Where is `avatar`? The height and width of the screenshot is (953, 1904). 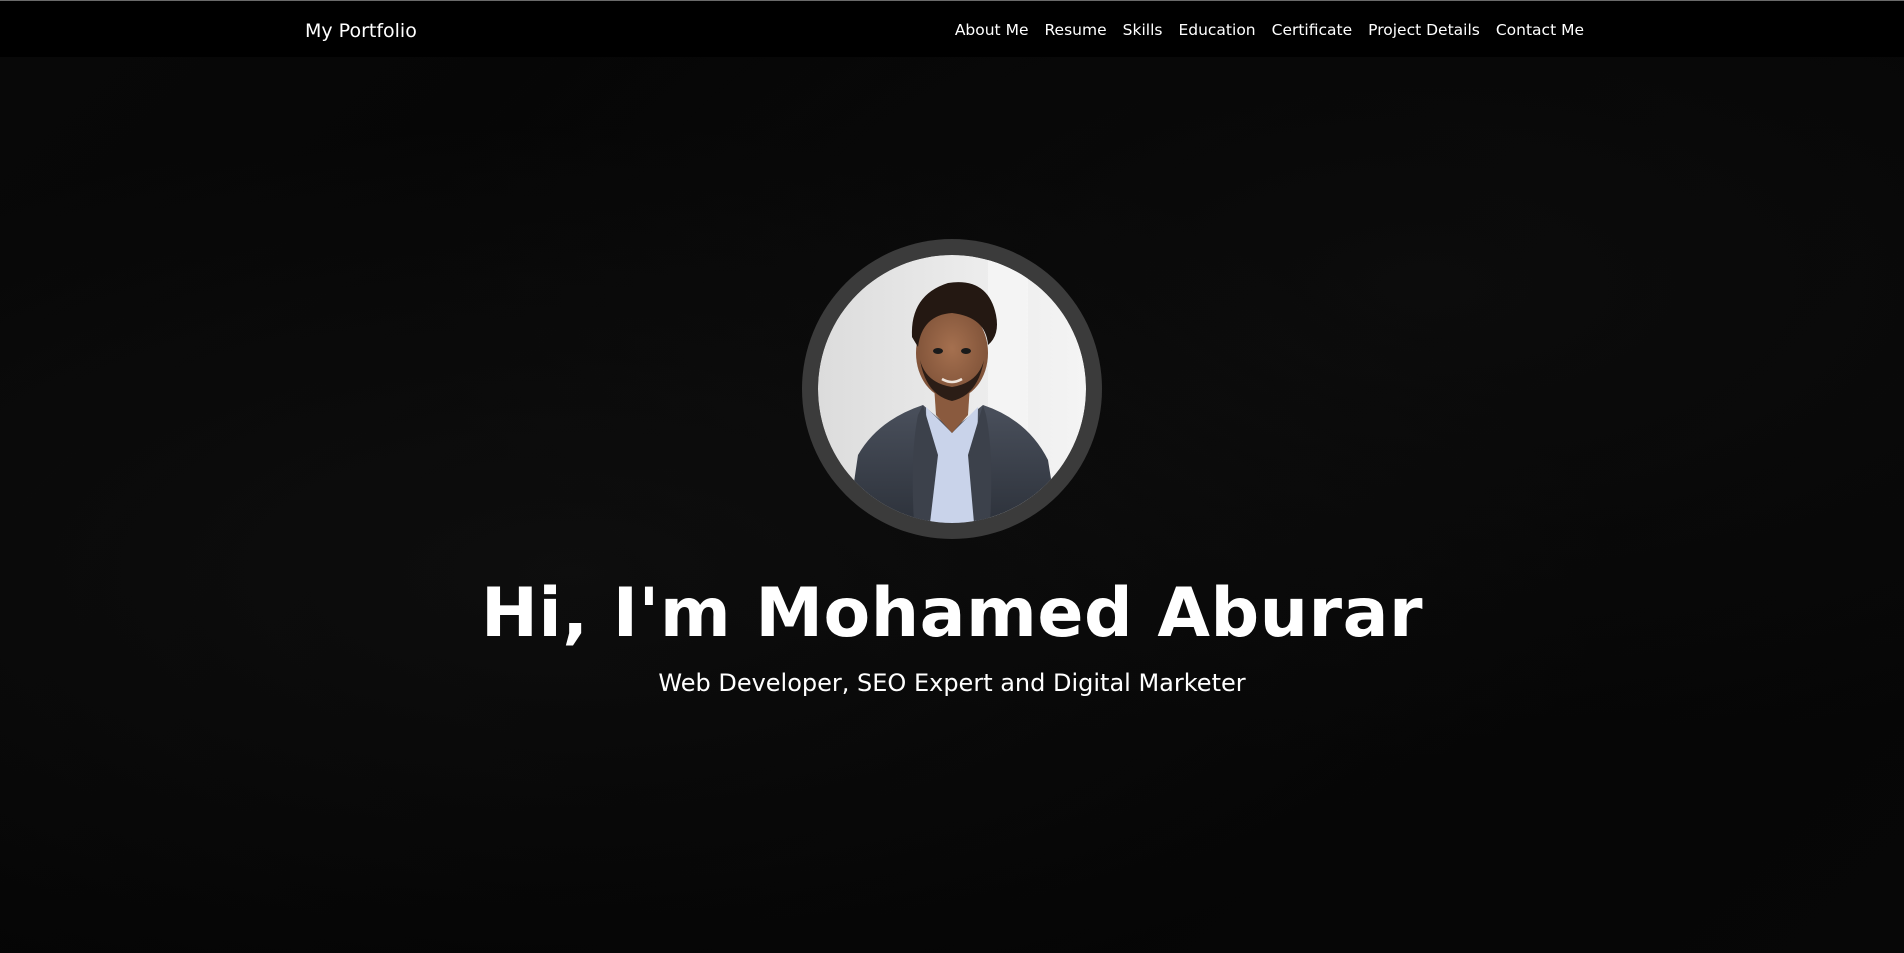 avatar is located at coordinates (952, 389).